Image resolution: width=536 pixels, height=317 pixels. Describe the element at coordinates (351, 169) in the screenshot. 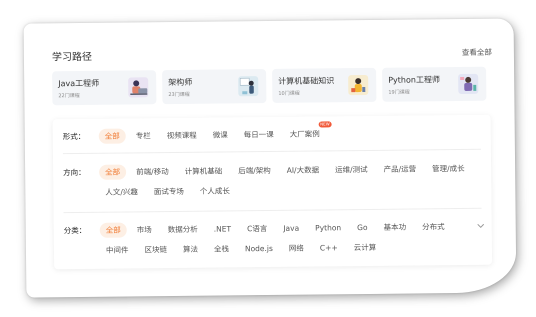

I see `chip-direction-ops: 运维/测试` at that location.